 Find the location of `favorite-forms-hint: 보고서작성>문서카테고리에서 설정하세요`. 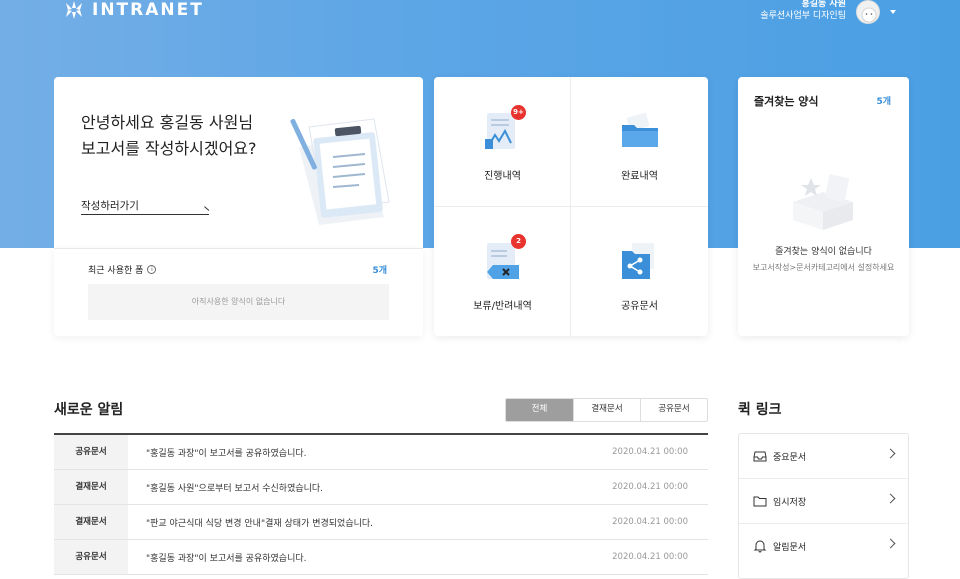

favorite-forms-hint: 보고서작성>문서카테고리에서 설정하세요 is located at coordinates (823, 267).